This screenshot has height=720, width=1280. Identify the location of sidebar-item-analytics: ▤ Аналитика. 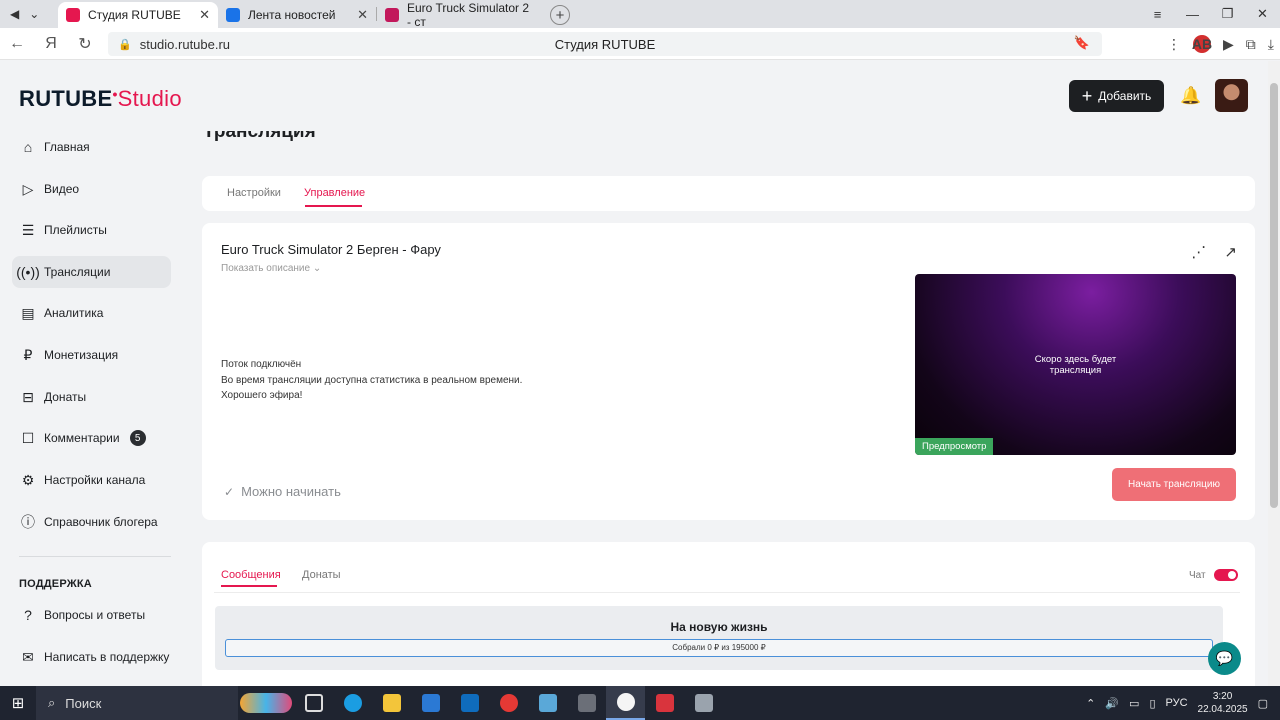
(91, 313).